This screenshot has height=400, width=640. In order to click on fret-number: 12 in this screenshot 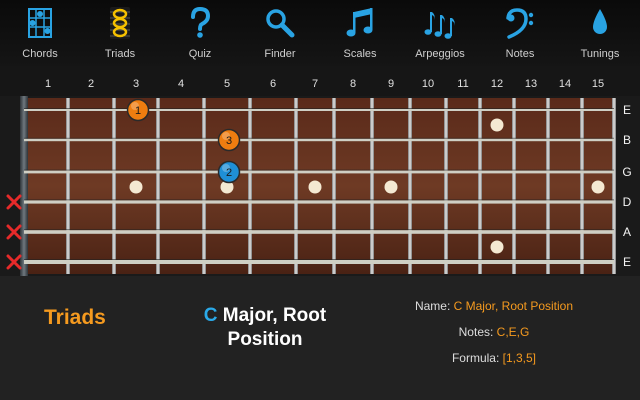, I will do `click(497, 84)`.